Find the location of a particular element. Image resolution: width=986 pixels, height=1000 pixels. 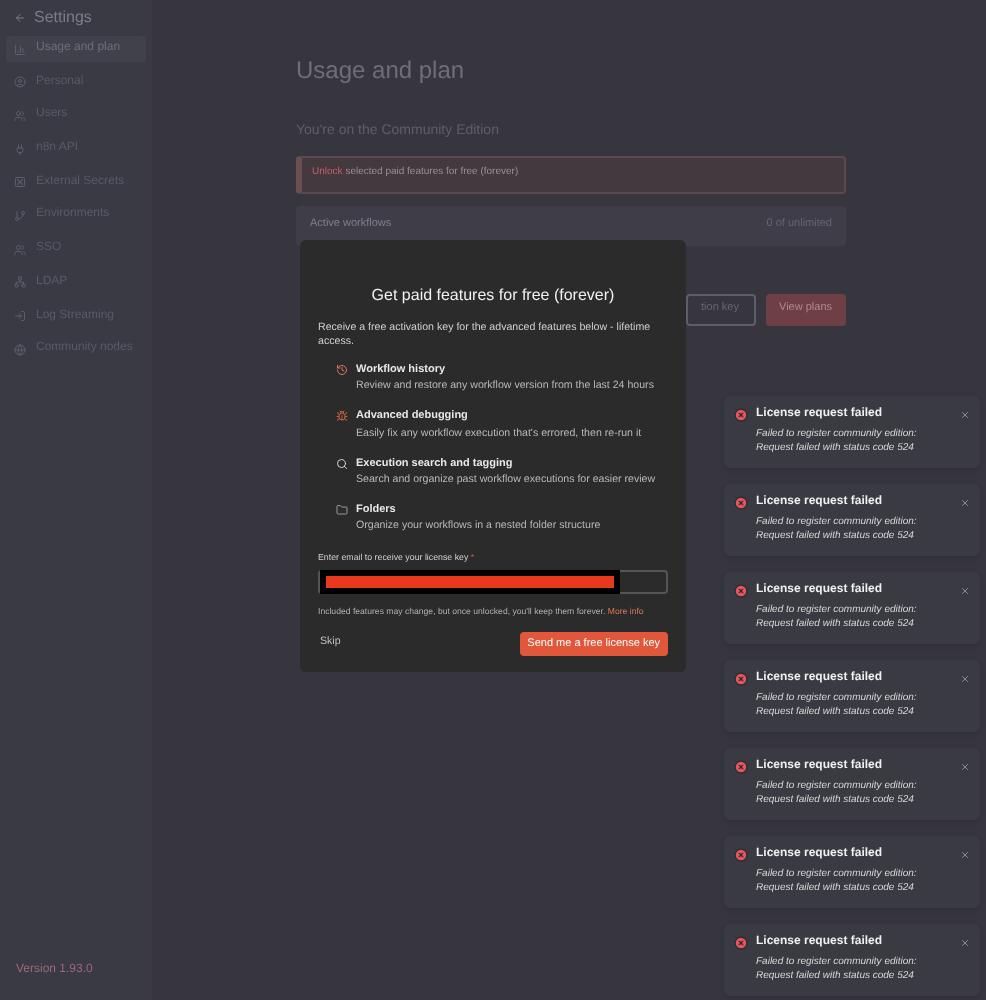

sidebar-title: Settings is located at coordinates (63, 18).